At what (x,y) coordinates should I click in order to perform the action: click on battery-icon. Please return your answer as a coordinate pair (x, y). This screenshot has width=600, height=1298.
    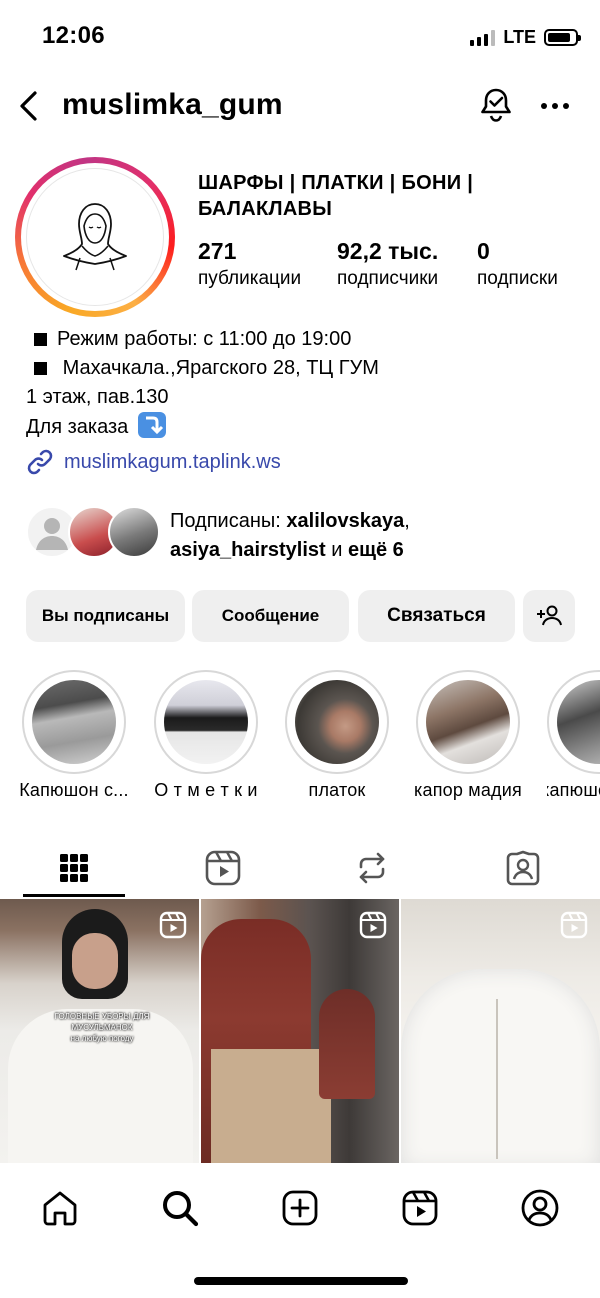
    Looking at the image, I should click on (562, 37).